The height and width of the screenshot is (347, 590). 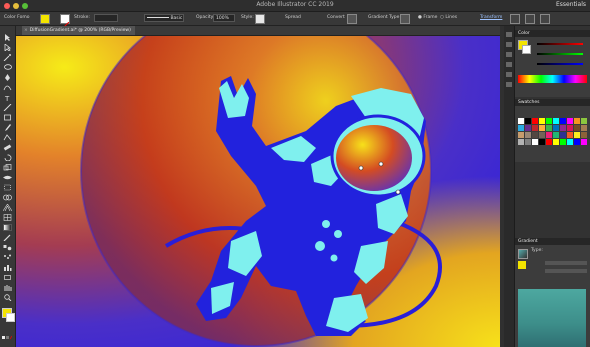 What do you see at coordinates (509, 74) in the screenshot?
I see `transparency-panel-icon` at bounding box center [509, 74].